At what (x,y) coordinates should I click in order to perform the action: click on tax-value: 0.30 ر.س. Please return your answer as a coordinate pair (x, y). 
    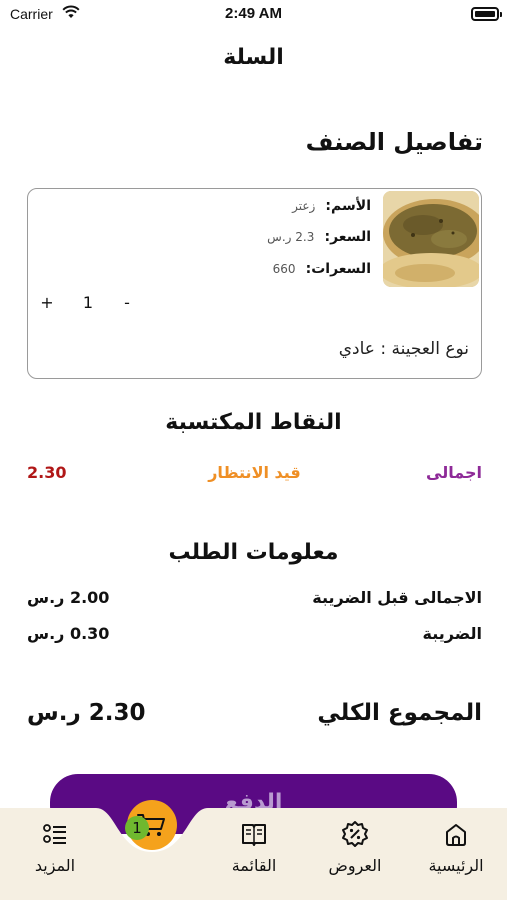
    Looking at the image, I should click on (68, 633).